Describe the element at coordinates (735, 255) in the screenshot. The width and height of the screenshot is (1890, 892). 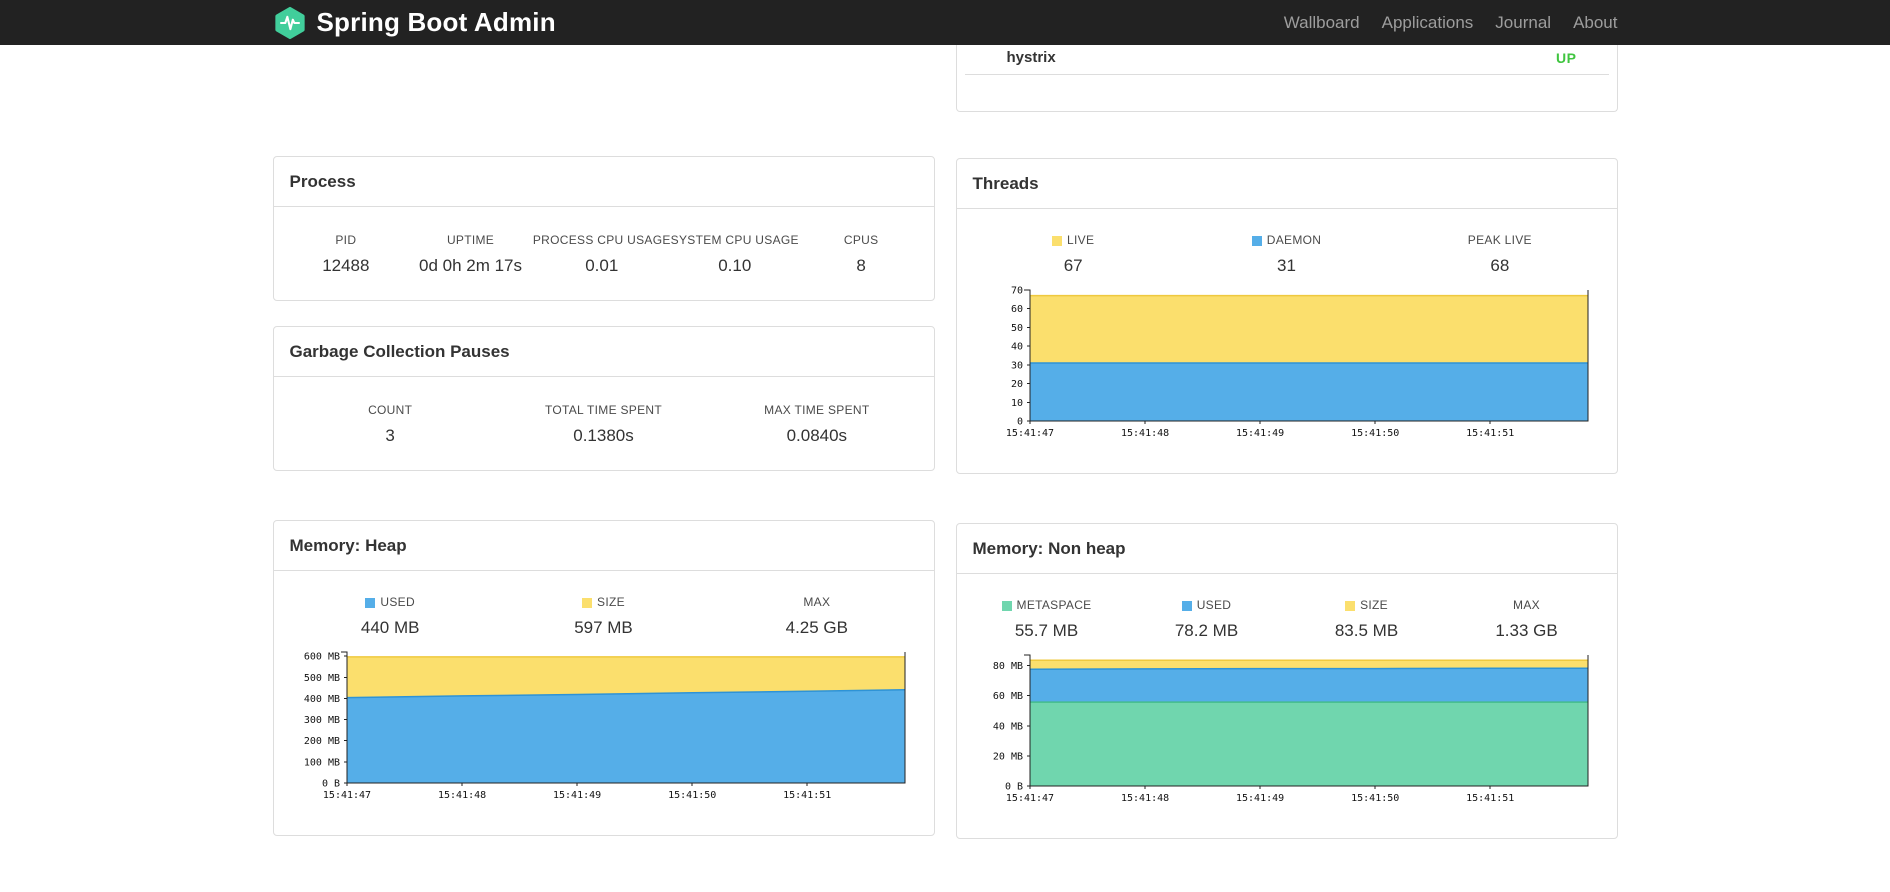
I see `stat-system-cpu-usage: SYSTEM CPU USAGE 0.10` at that location.